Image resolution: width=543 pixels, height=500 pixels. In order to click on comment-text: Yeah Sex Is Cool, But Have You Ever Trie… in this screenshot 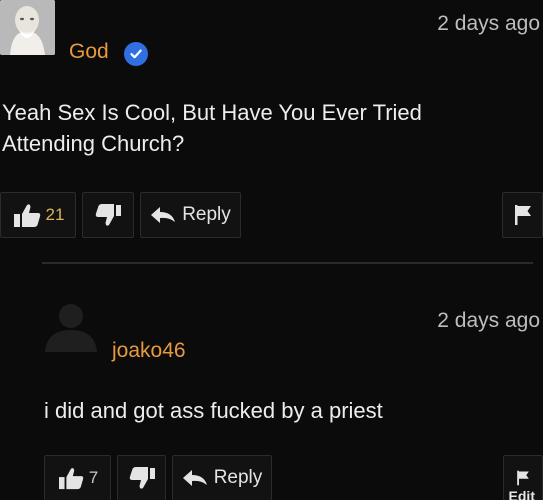, I will do `click(212, 128)`.